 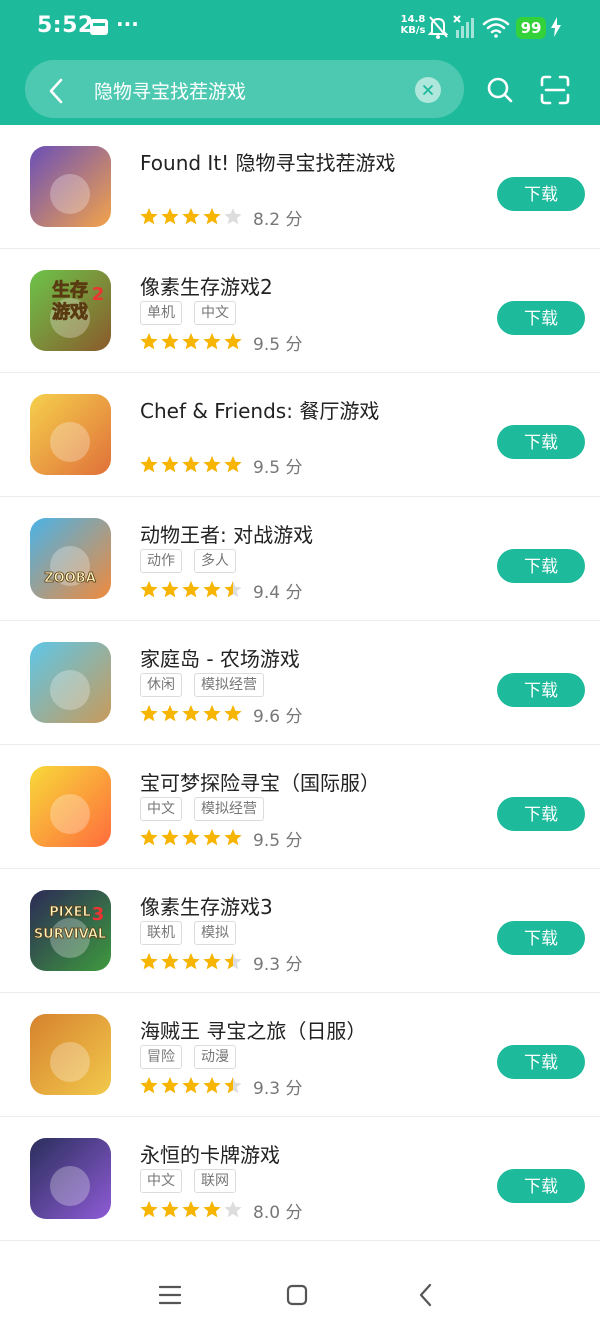 What do you see at coordinates (56, 91) in the screenshot?
I see `back-chevron-icon` at bounding box center [56, 91].